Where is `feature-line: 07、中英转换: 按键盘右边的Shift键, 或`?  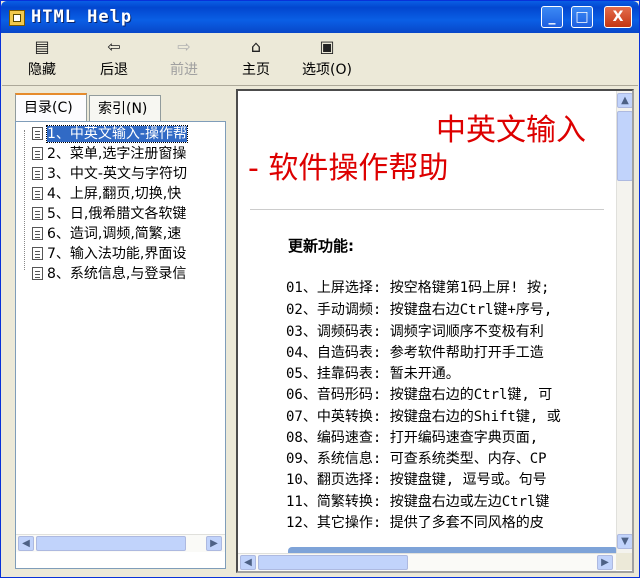
feature-line: 07、中英转换: 按键盘右边的Shift键, 或 is located at coordinates (423, 417).